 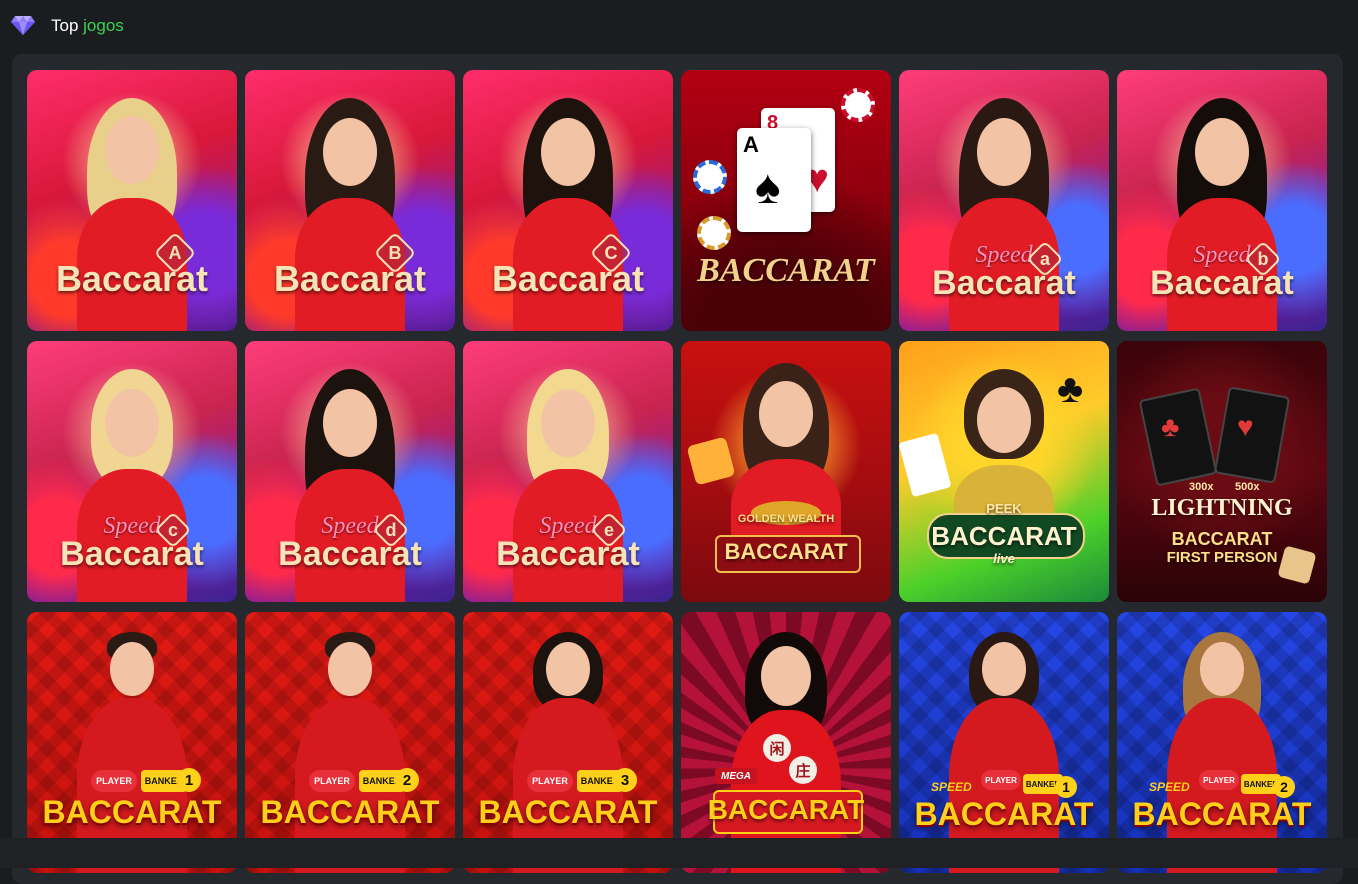 I want to click on game-tile-speed-baccarat-2: SPEED PLAYER BANKER 2 BACCARAT, so click(x=1222, y=742).